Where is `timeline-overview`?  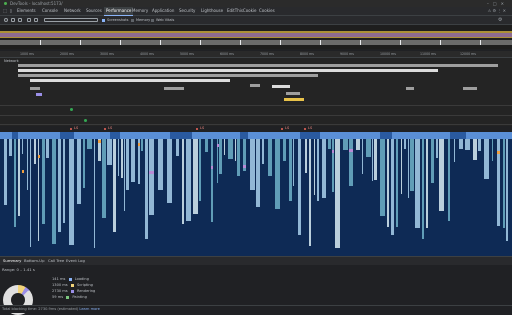
timeline-overview is located at coordinates (256, 37).